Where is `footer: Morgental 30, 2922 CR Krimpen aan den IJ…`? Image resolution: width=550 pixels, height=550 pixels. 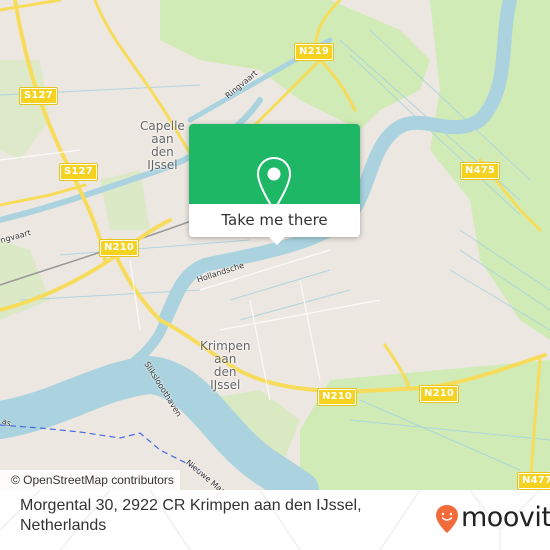 footer: Morgental 30, 2922 CR Krimpen aan den IJ… is located at coordinates (275, 520).